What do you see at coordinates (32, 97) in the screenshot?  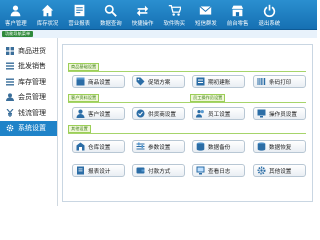 I see `sidebar-item-label: 会员管理` at bounding box center [32, 97].